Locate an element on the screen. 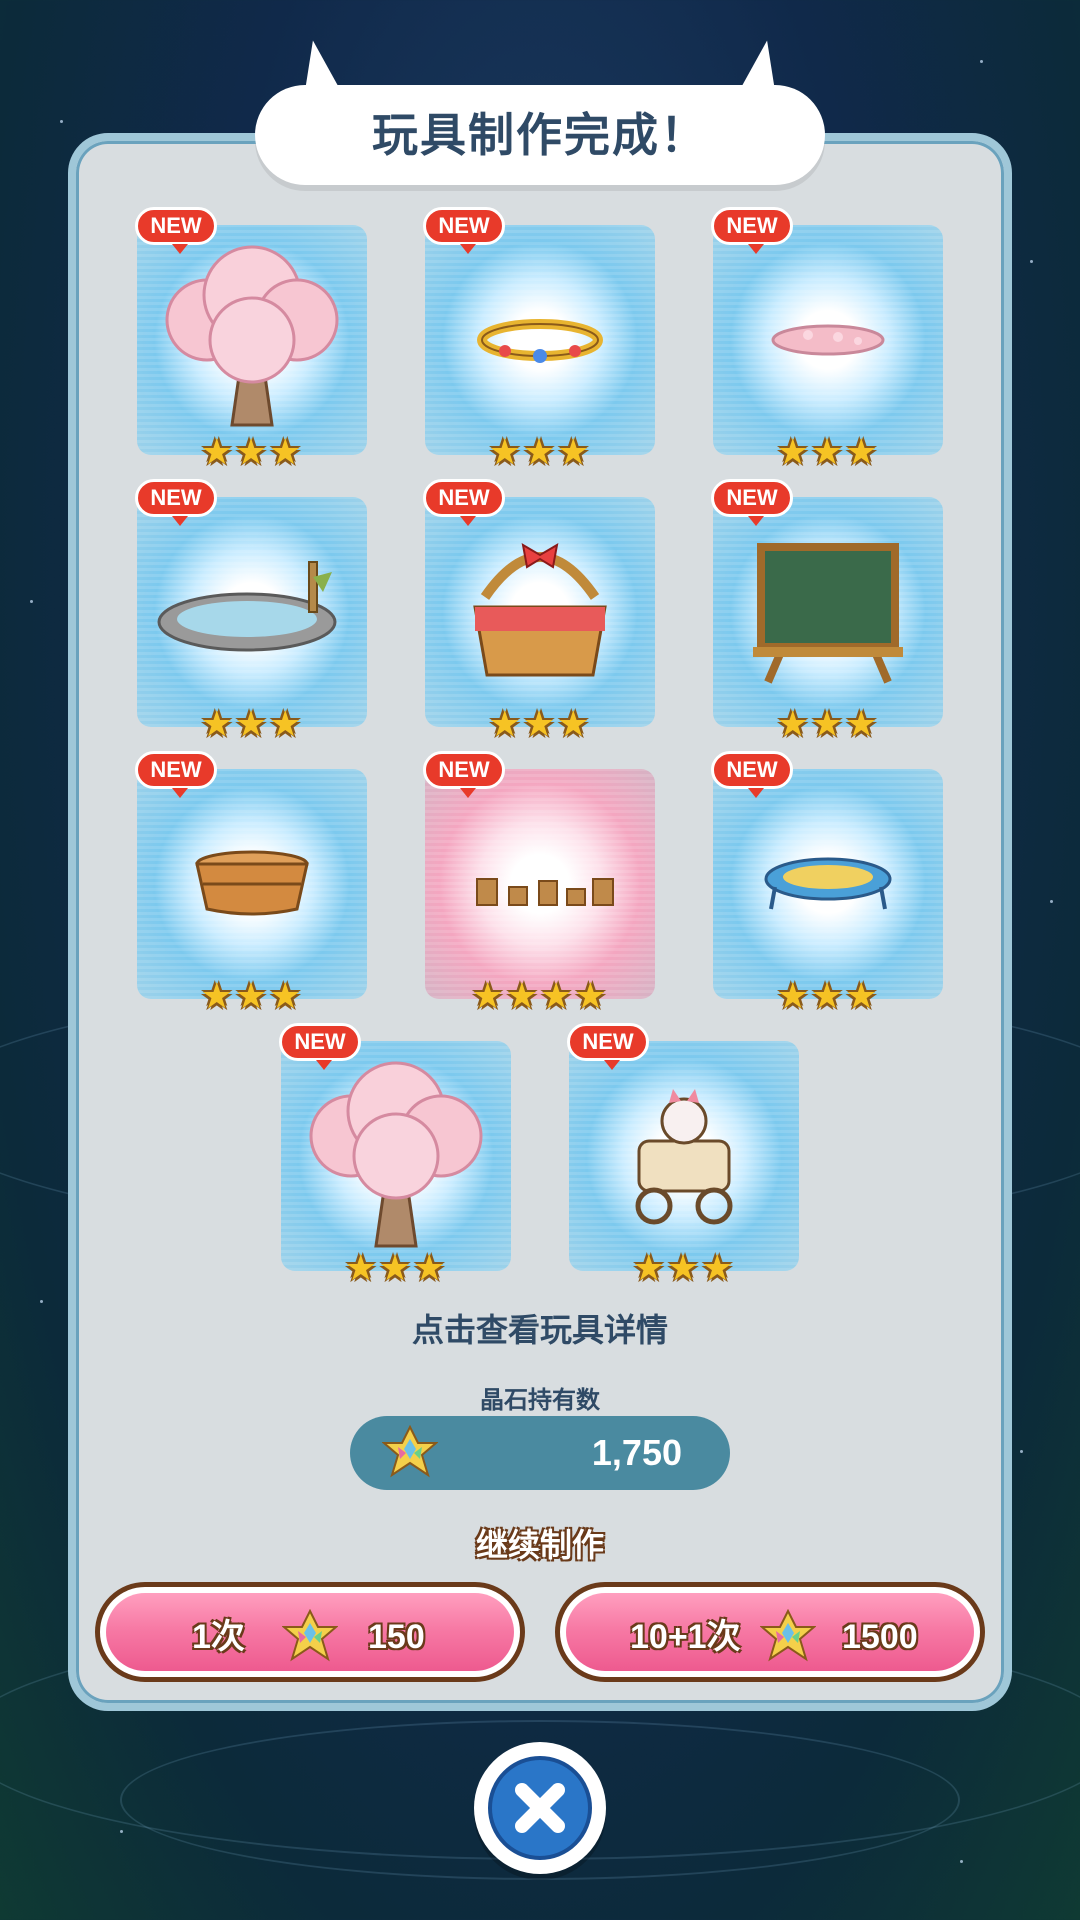  craft-once-label: 1次 is located at coordinates (218, 1637).